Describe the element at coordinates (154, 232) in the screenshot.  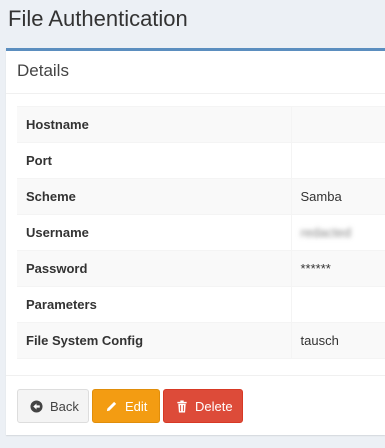
I see `username-label: Username` at that location.